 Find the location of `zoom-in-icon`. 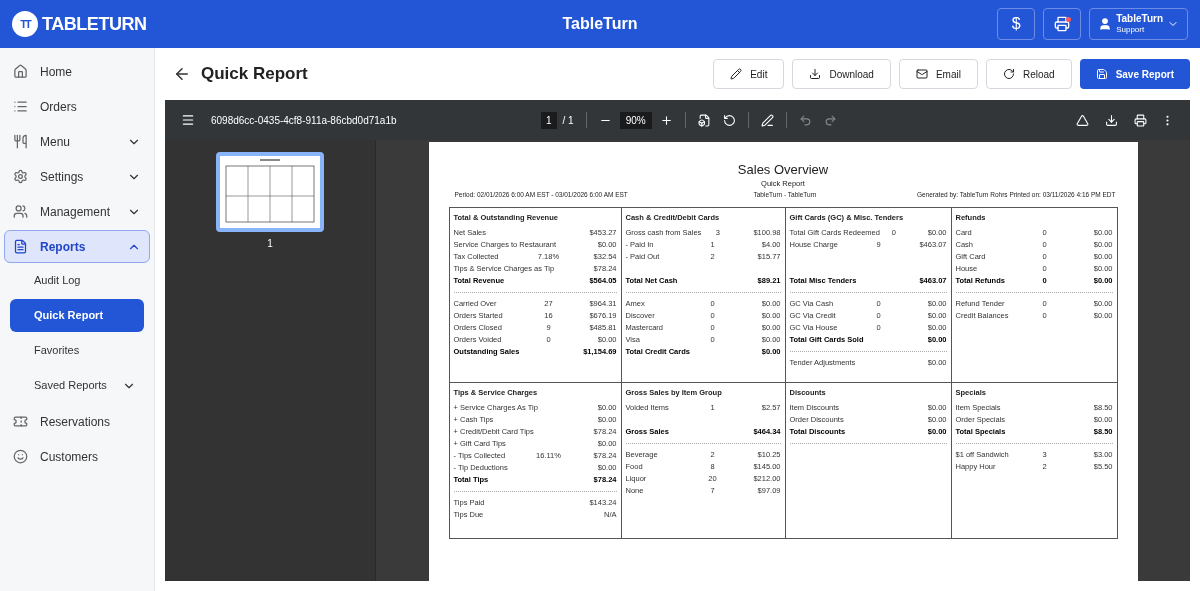

zoom-in-icon is located at coordinates (666, 120).